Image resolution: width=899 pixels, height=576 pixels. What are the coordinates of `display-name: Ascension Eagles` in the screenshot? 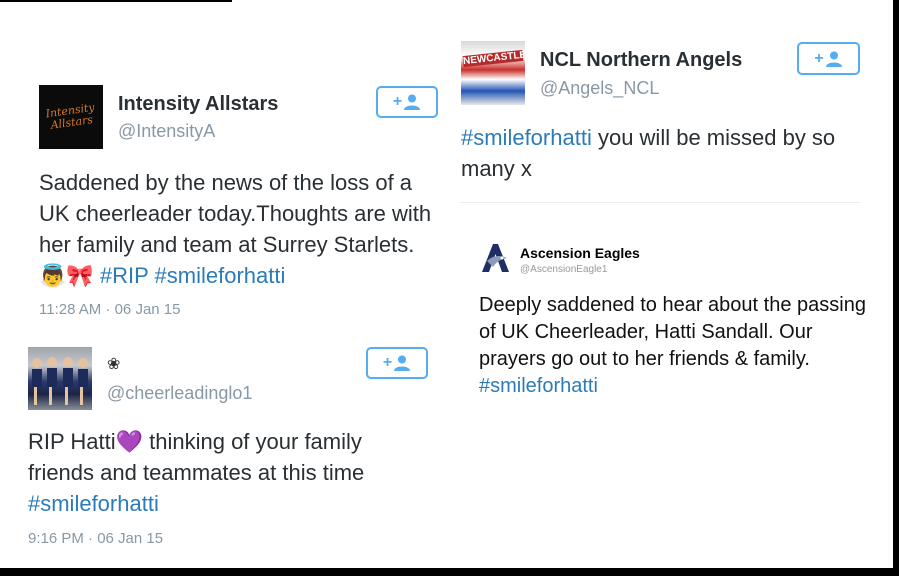 It's located at (580, 253).